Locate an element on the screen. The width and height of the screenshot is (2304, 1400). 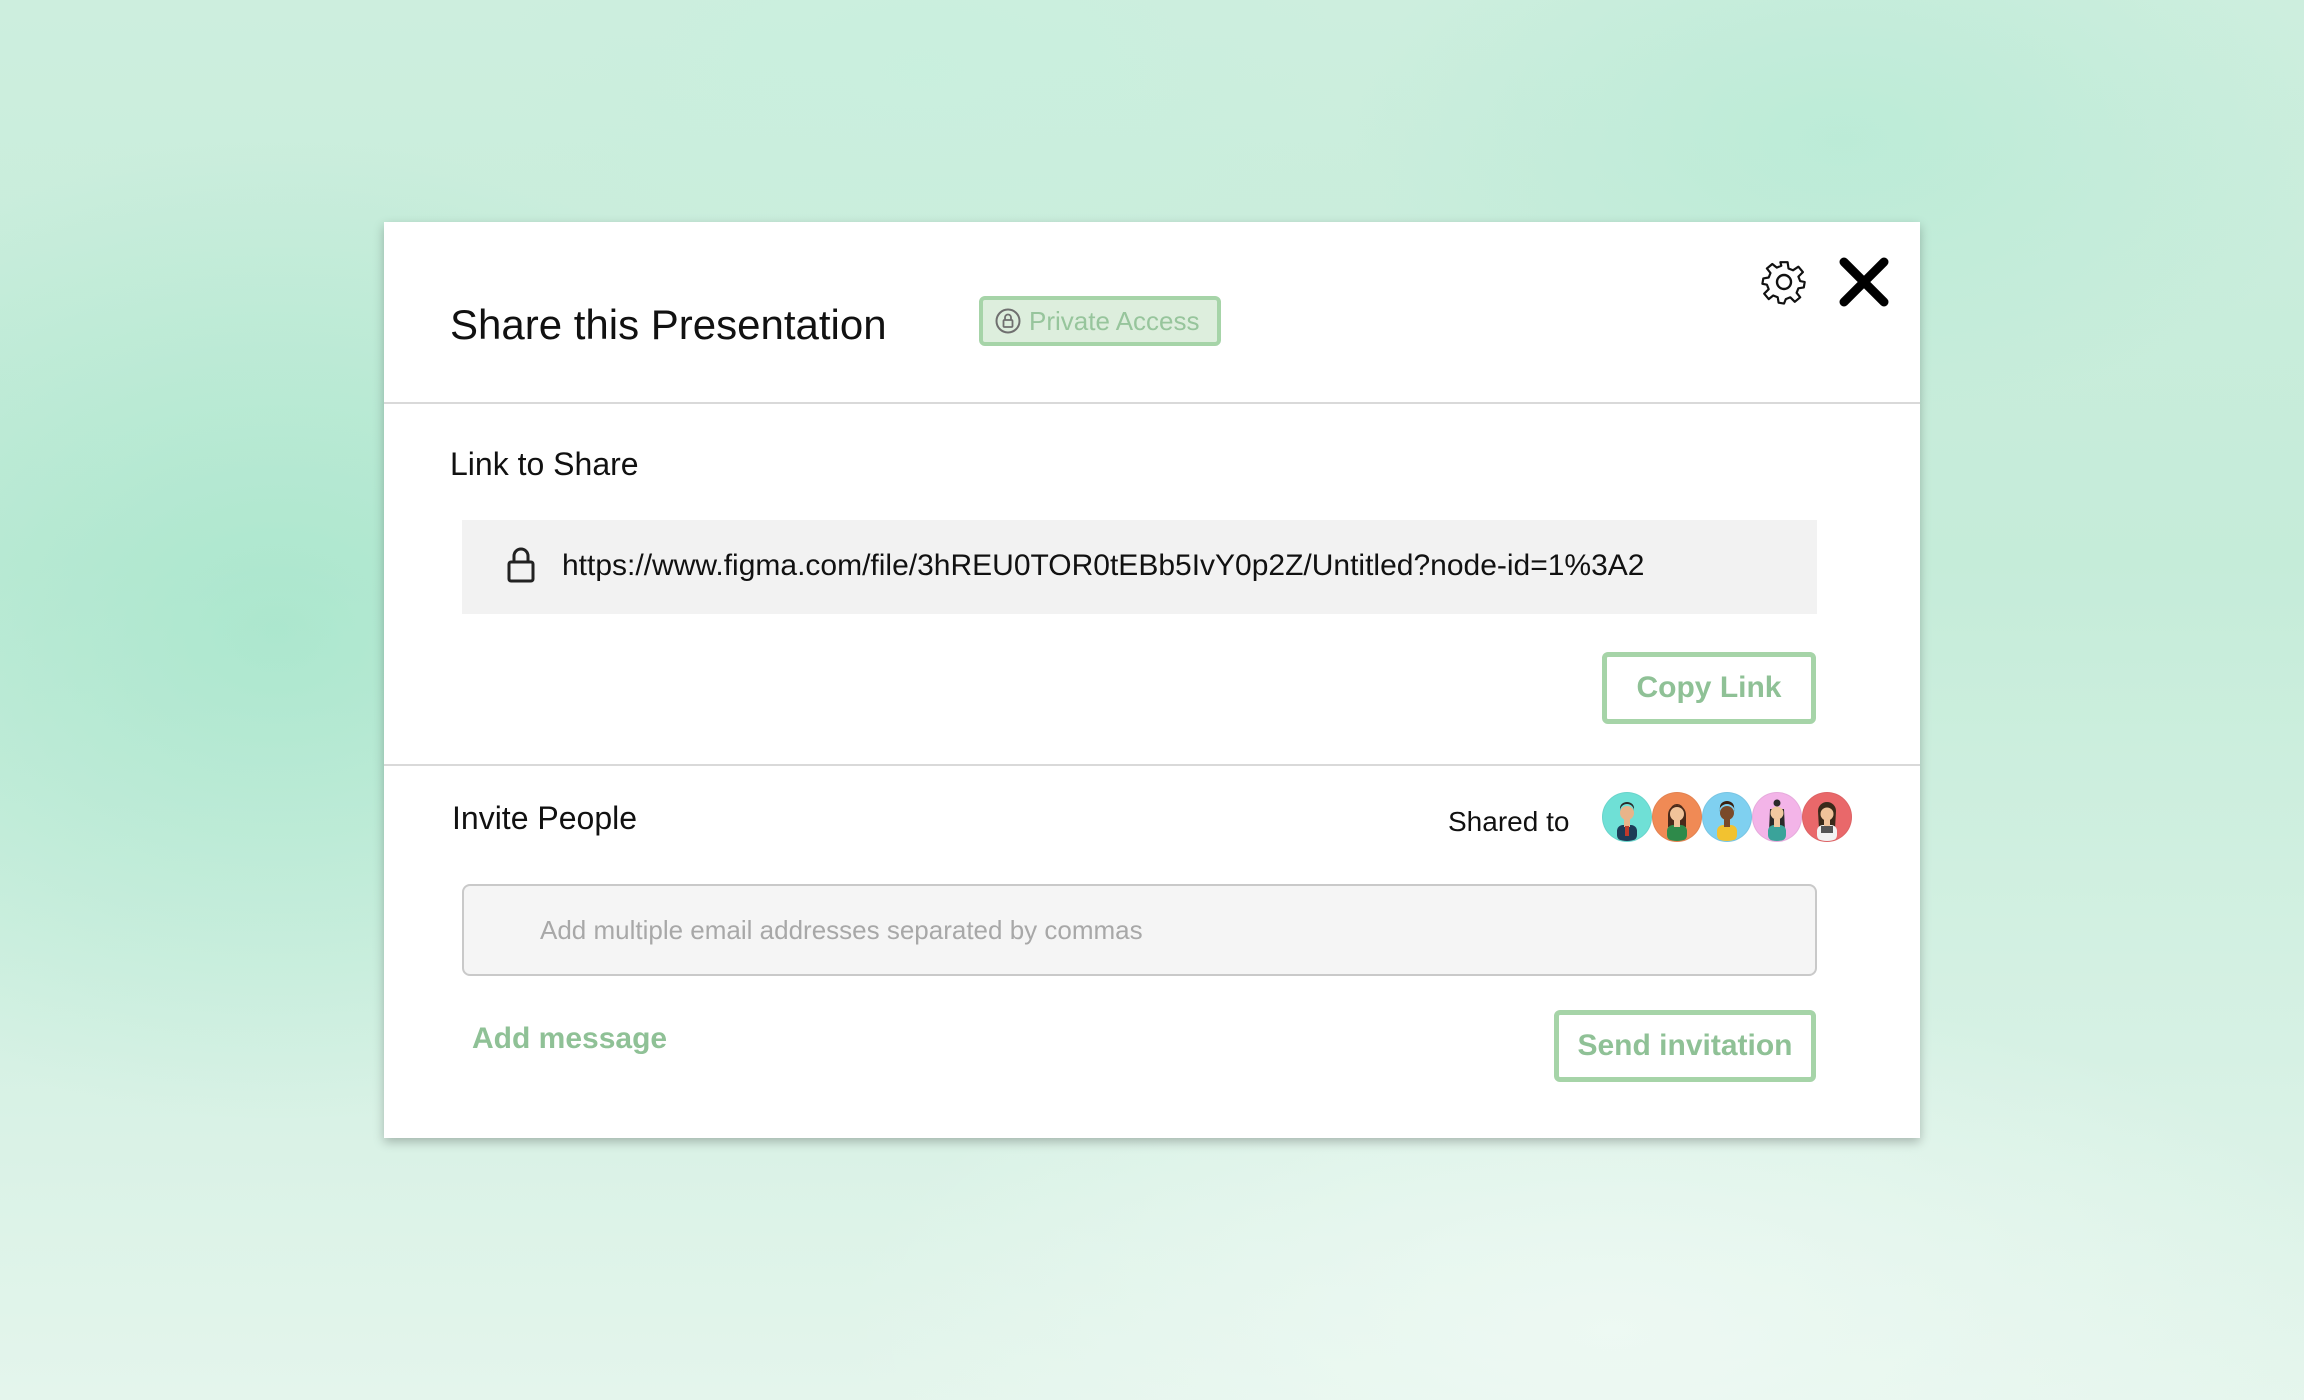
gear-icon is located at coordinates (1784, 282).